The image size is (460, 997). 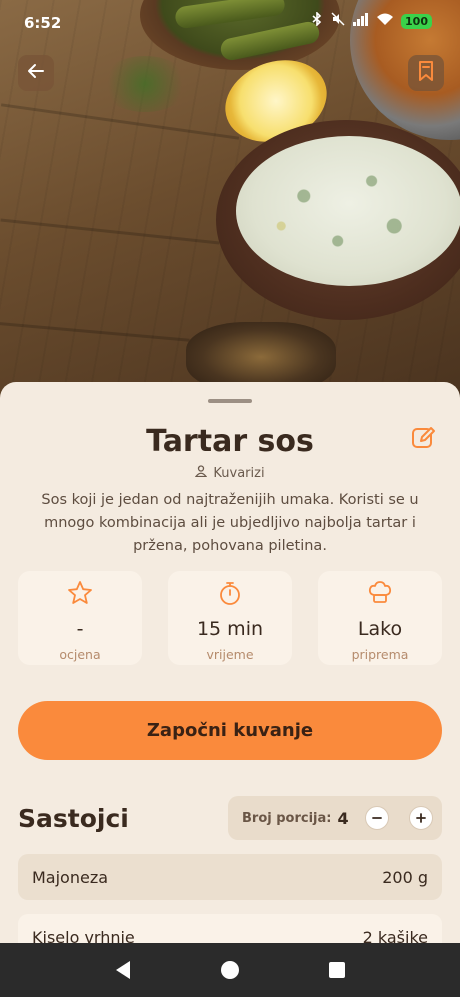 What do you see at coordinates (348, 211) in the screenshot?
I see `tartar-sauce` at bounding box center [348, 211].